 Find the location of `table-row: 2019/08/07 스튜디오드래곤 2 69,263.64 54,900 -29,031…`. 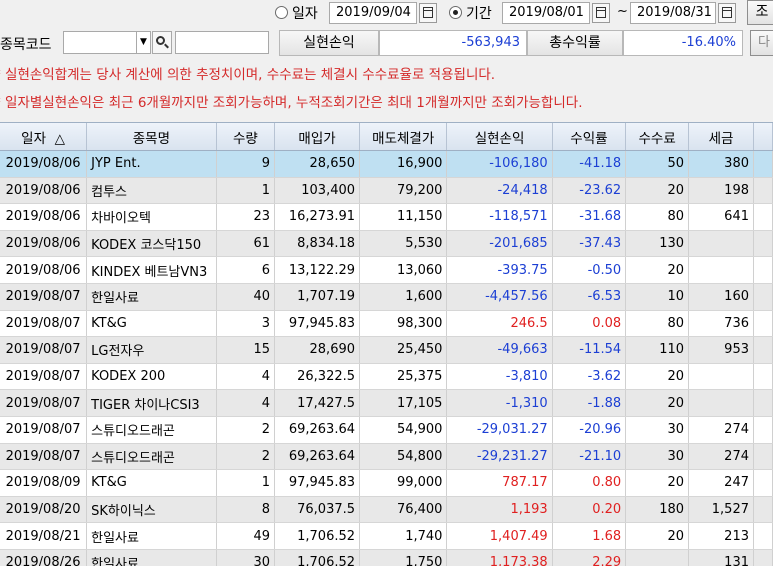

table-row: 2019/08/07 스튜디오드래곤 2 69,263.64 54,900 -29,031… is located at coordinates (386, 430).